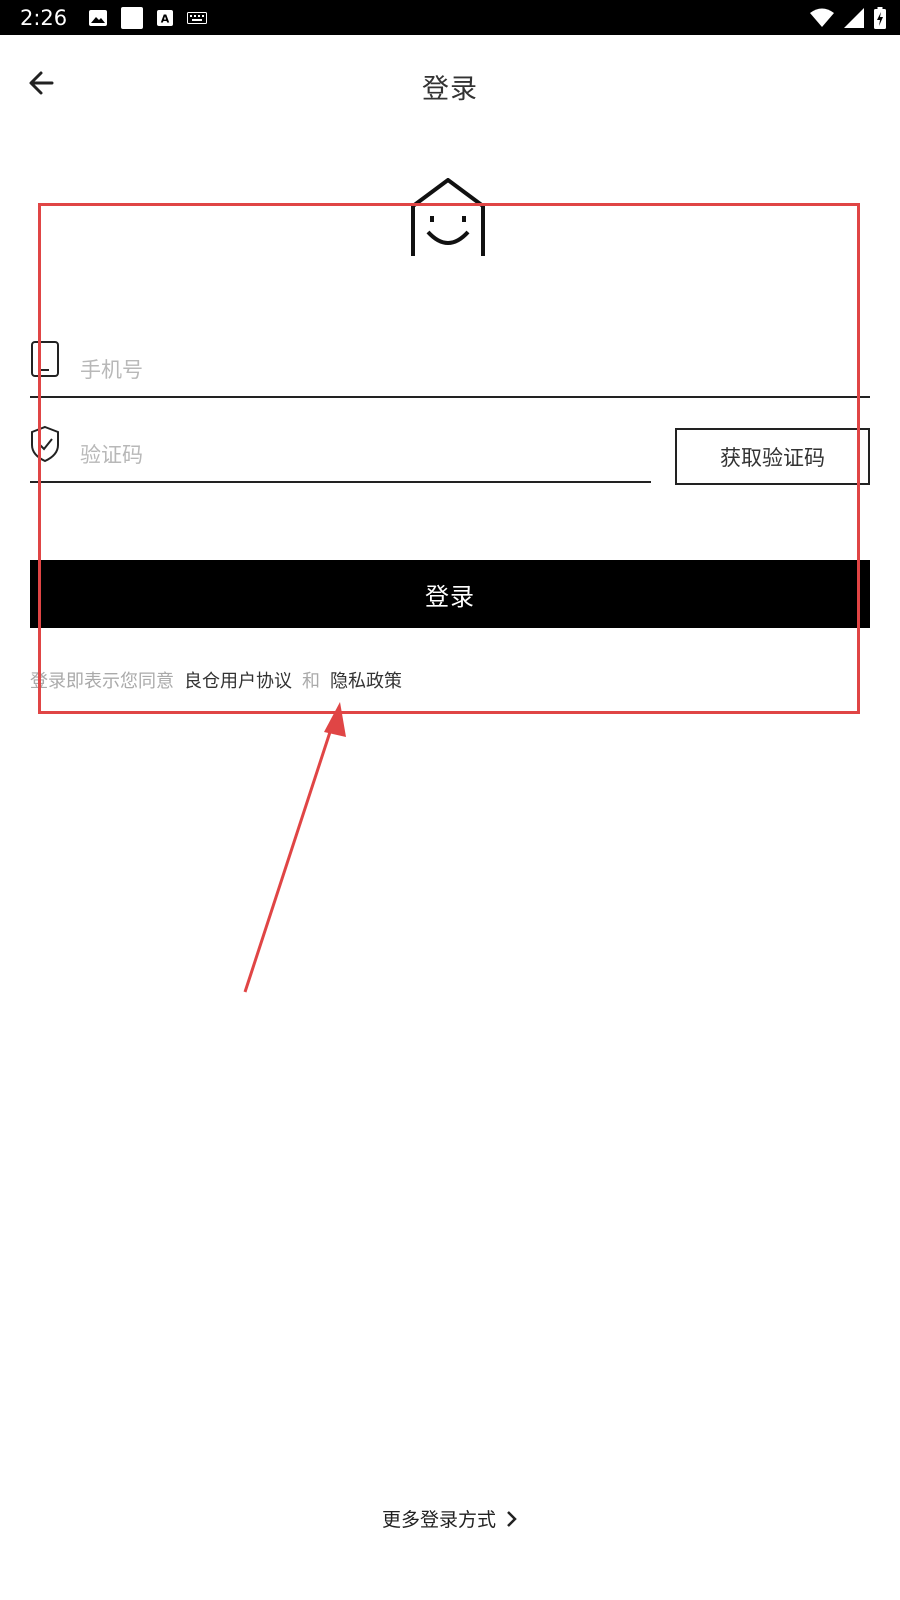  I want to click on notification-icons: A, so click(148, 17).